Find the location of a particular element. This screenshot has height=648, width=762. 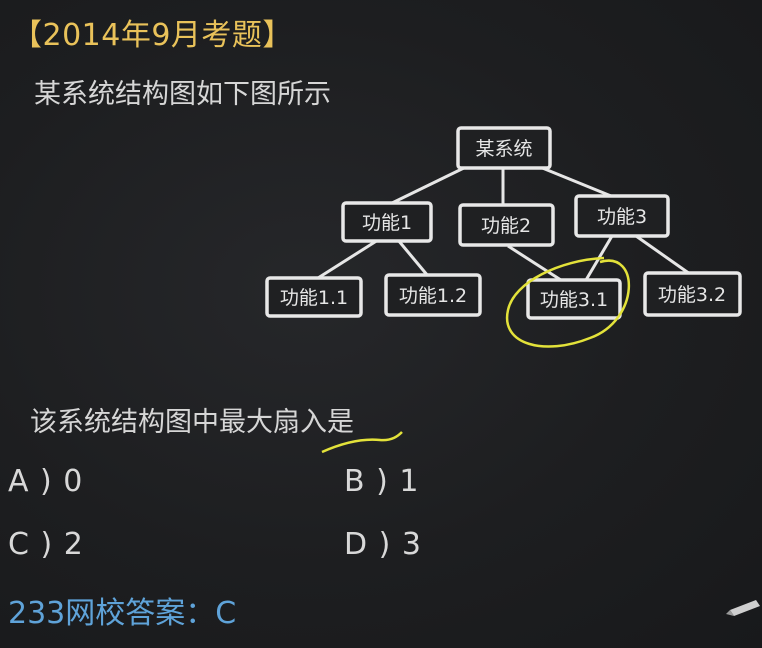

node-f11: 功能1.1 is located at coordinates (314, 297).